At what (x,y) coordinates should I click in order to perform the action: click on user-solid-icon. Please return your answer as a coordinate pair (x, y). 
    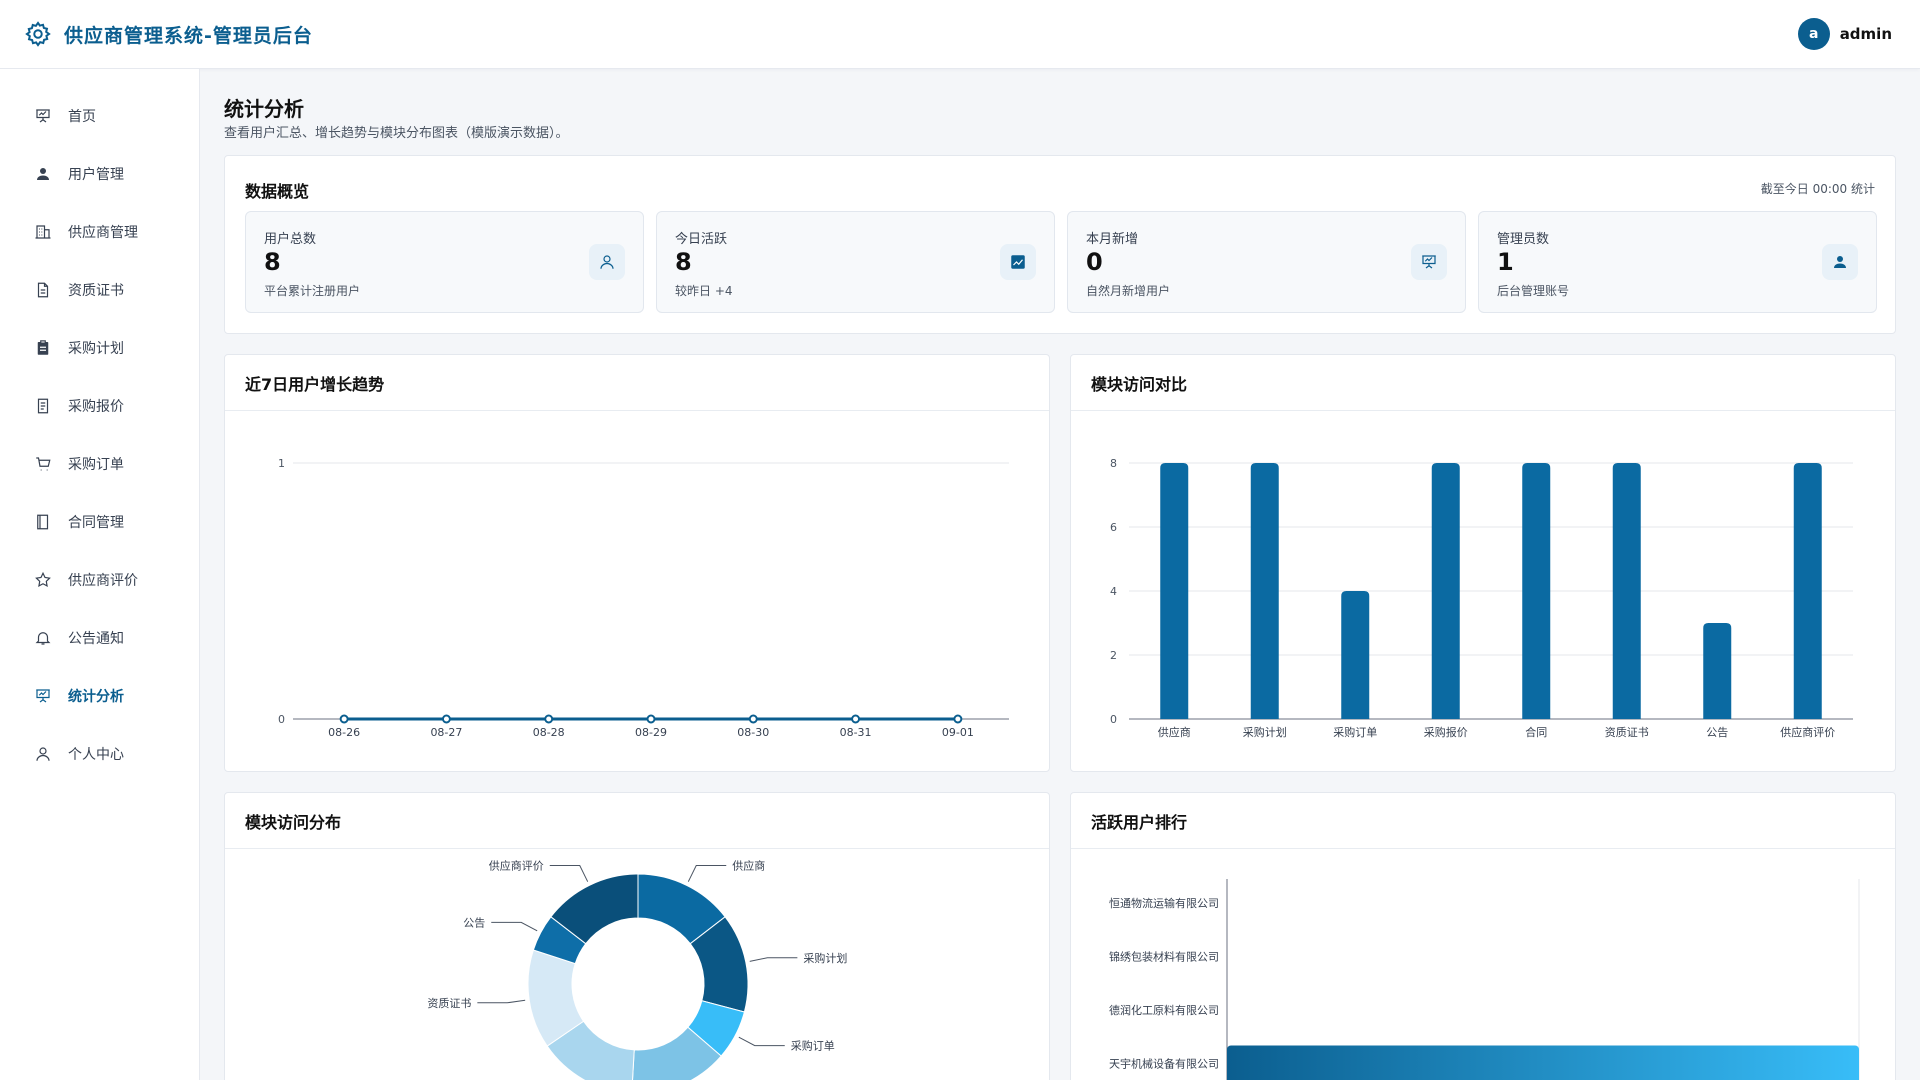
    Looking at the image, I should click on (1840, 262).